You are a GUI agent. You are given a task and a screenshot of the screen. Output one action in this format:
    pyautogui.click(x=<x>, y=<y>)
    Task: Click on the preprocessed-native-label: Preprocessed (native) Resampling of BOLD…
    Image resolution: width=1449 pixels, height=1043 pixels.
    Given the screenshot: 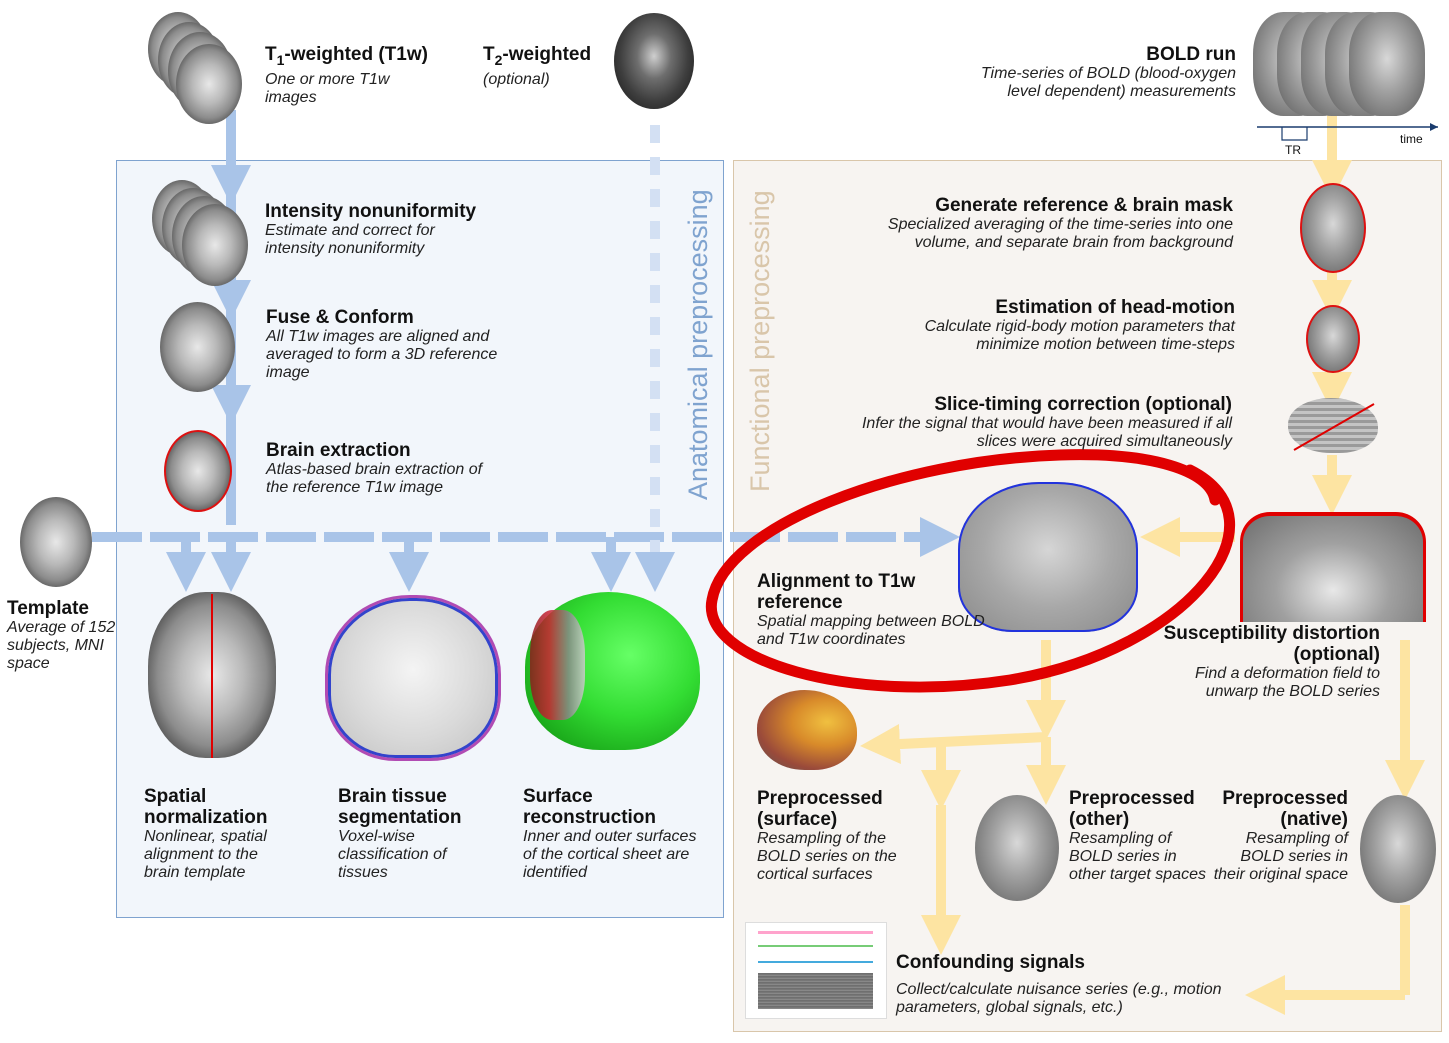 What is the action you would take?
    pyautogui.click(x=1280, y=835)
    